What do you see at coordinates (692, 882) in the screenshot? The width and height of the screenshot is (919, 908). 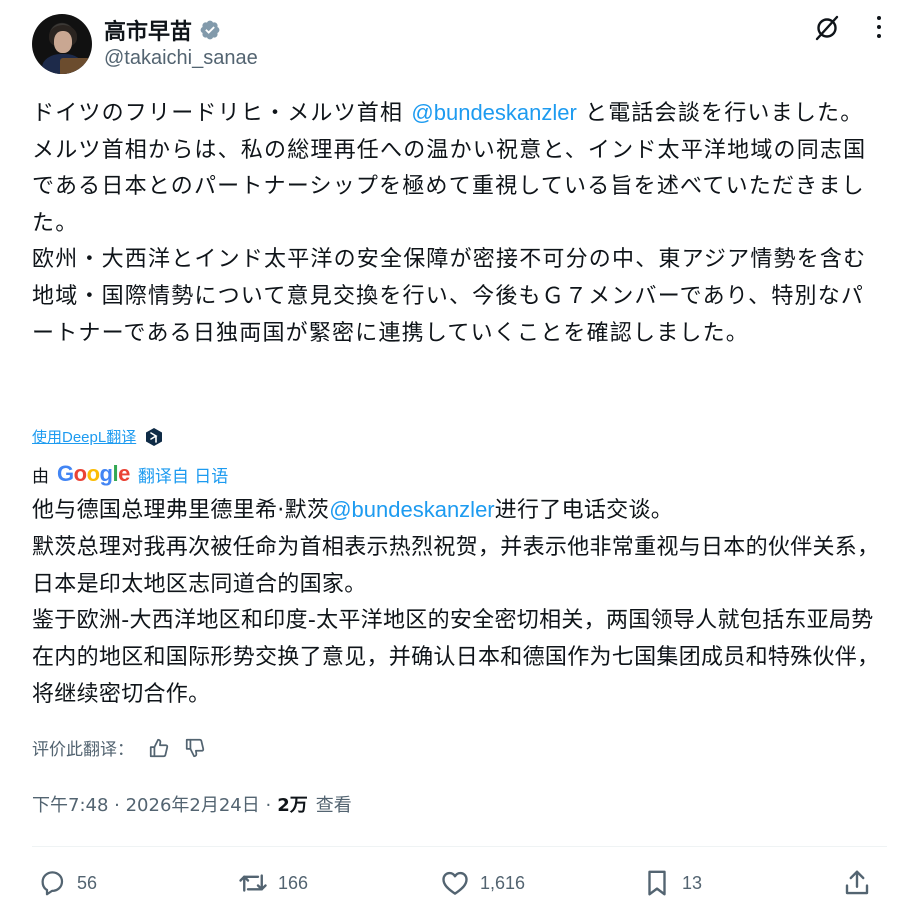 I see `bookmark-count: 13` at bounding box center [692, 882].